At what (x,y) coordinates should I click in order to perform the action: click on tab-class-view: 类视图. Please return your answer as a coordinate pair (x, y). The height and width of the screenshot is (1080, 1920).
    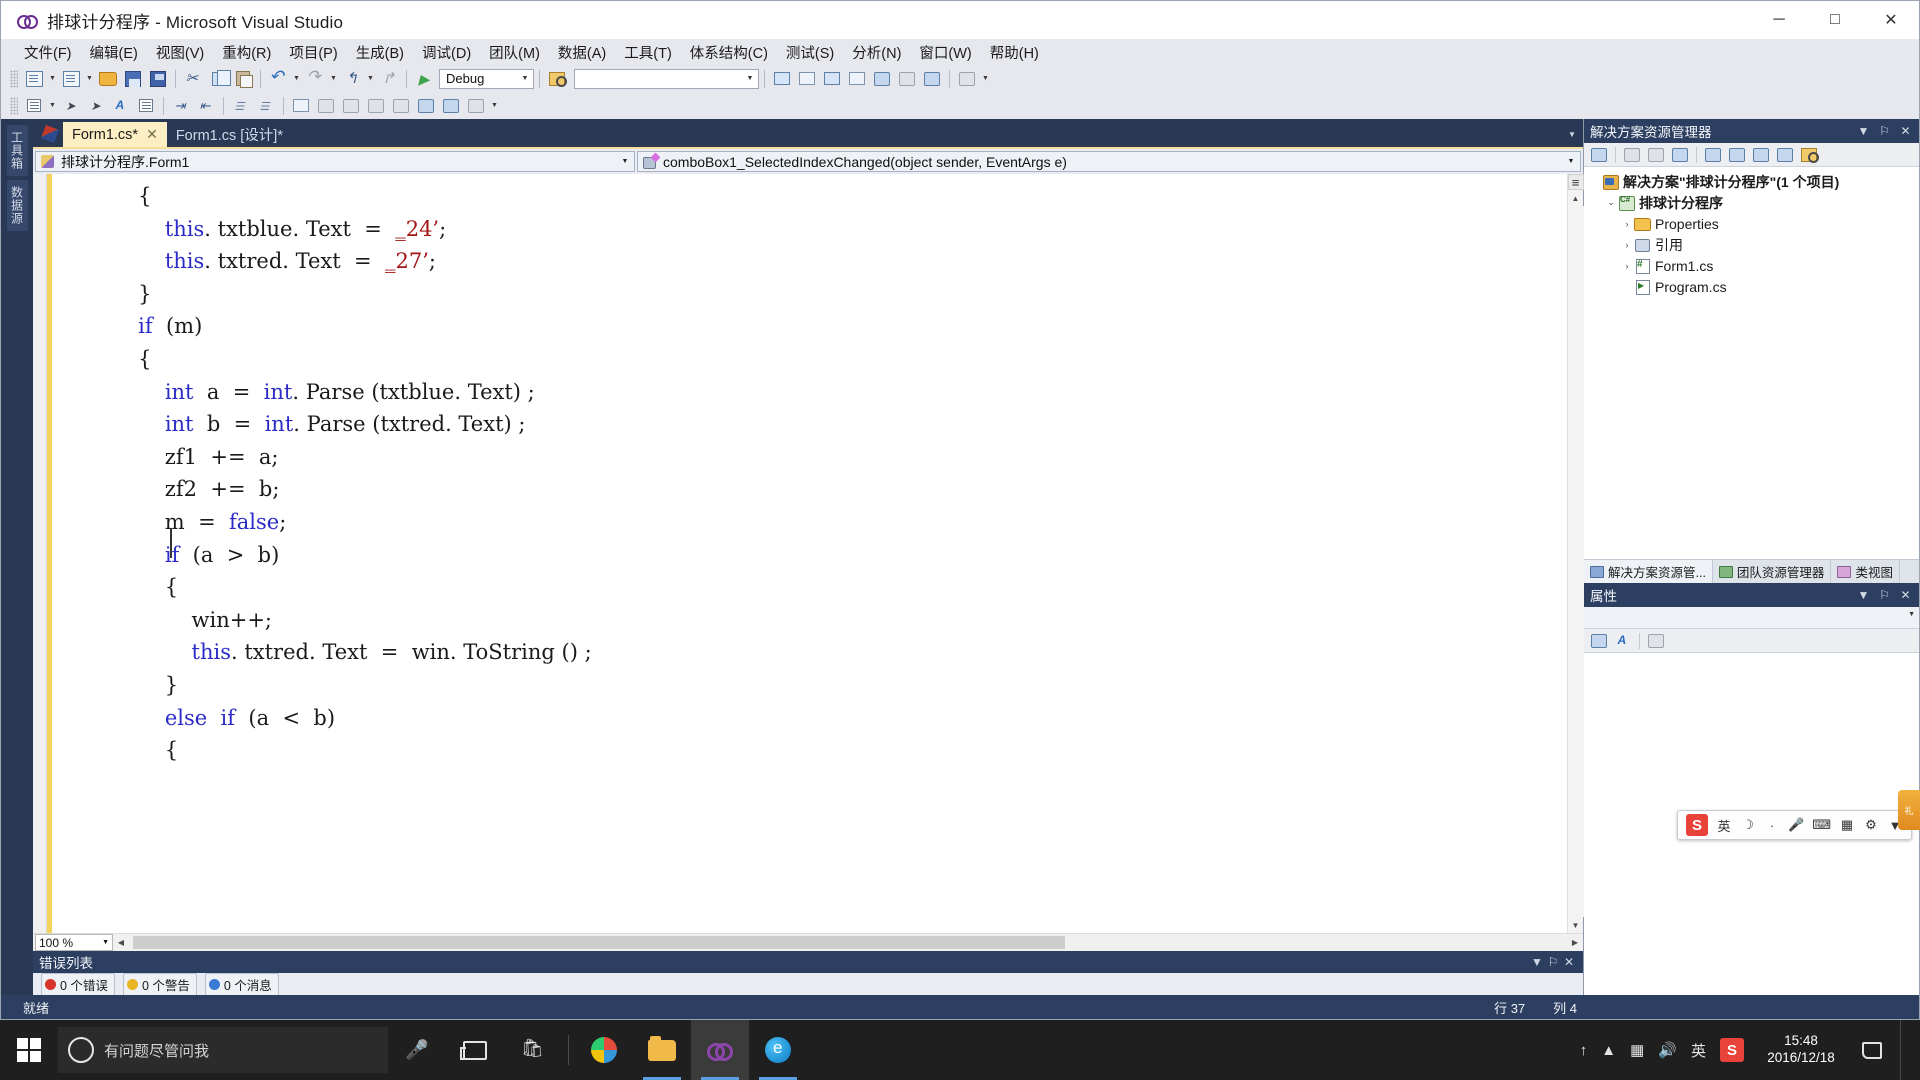
    Looking at the image, I should click on (1865, 571).